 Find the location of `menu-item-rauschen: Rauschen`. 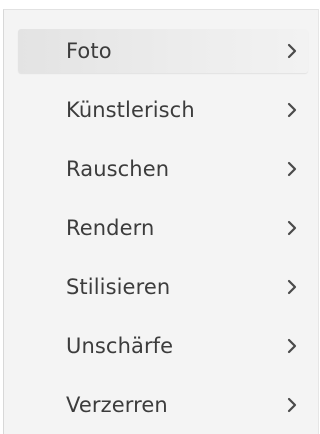

menu-item-rauschen: Rauschen is located at coordinates (163, 169).